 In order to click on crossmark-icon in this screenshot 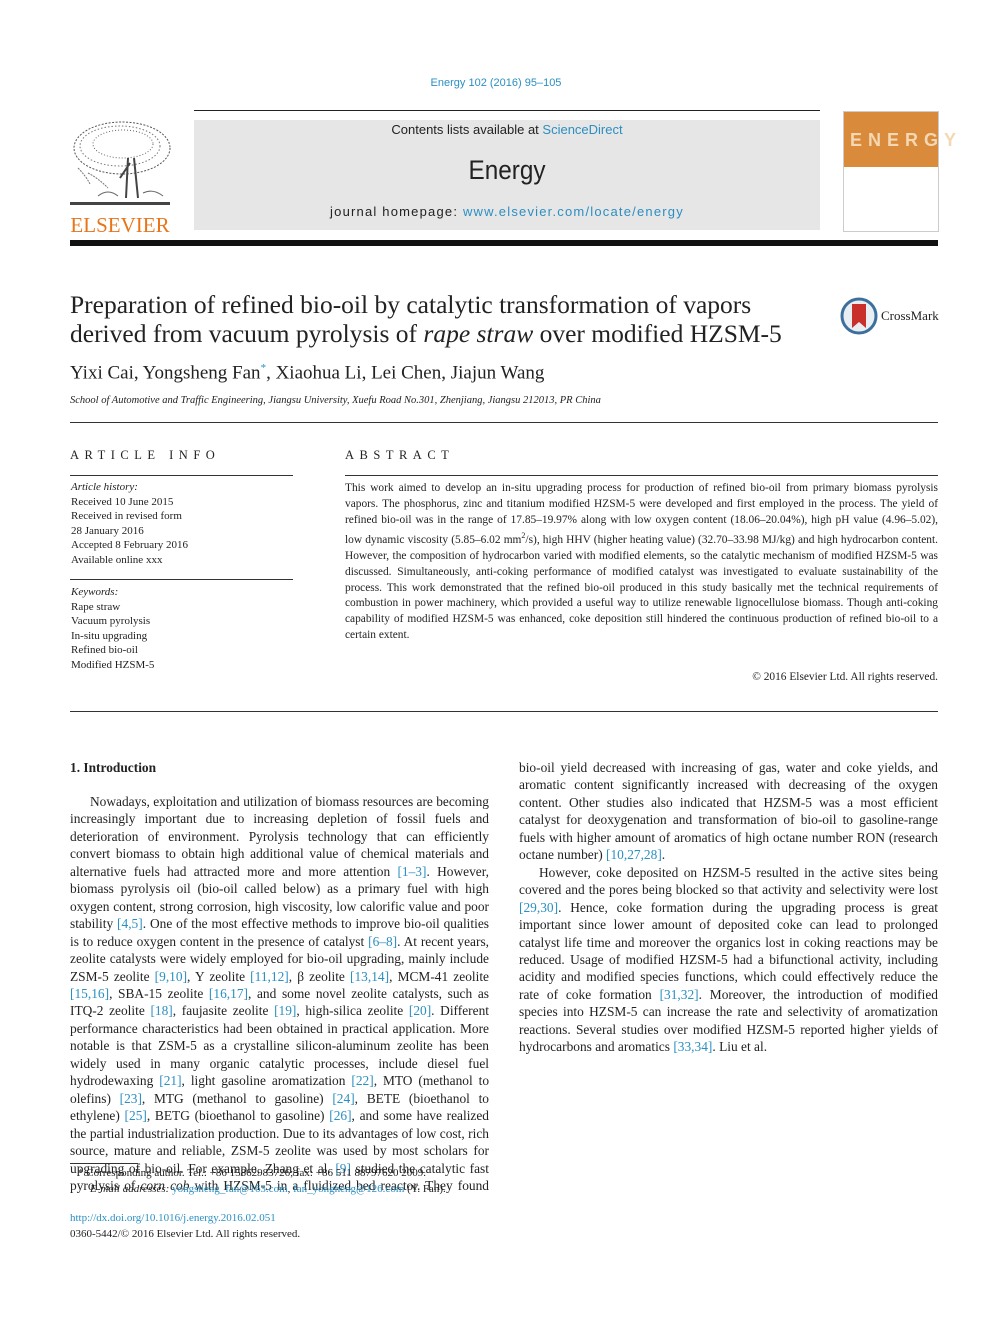, I will do `click(859, 316)`.